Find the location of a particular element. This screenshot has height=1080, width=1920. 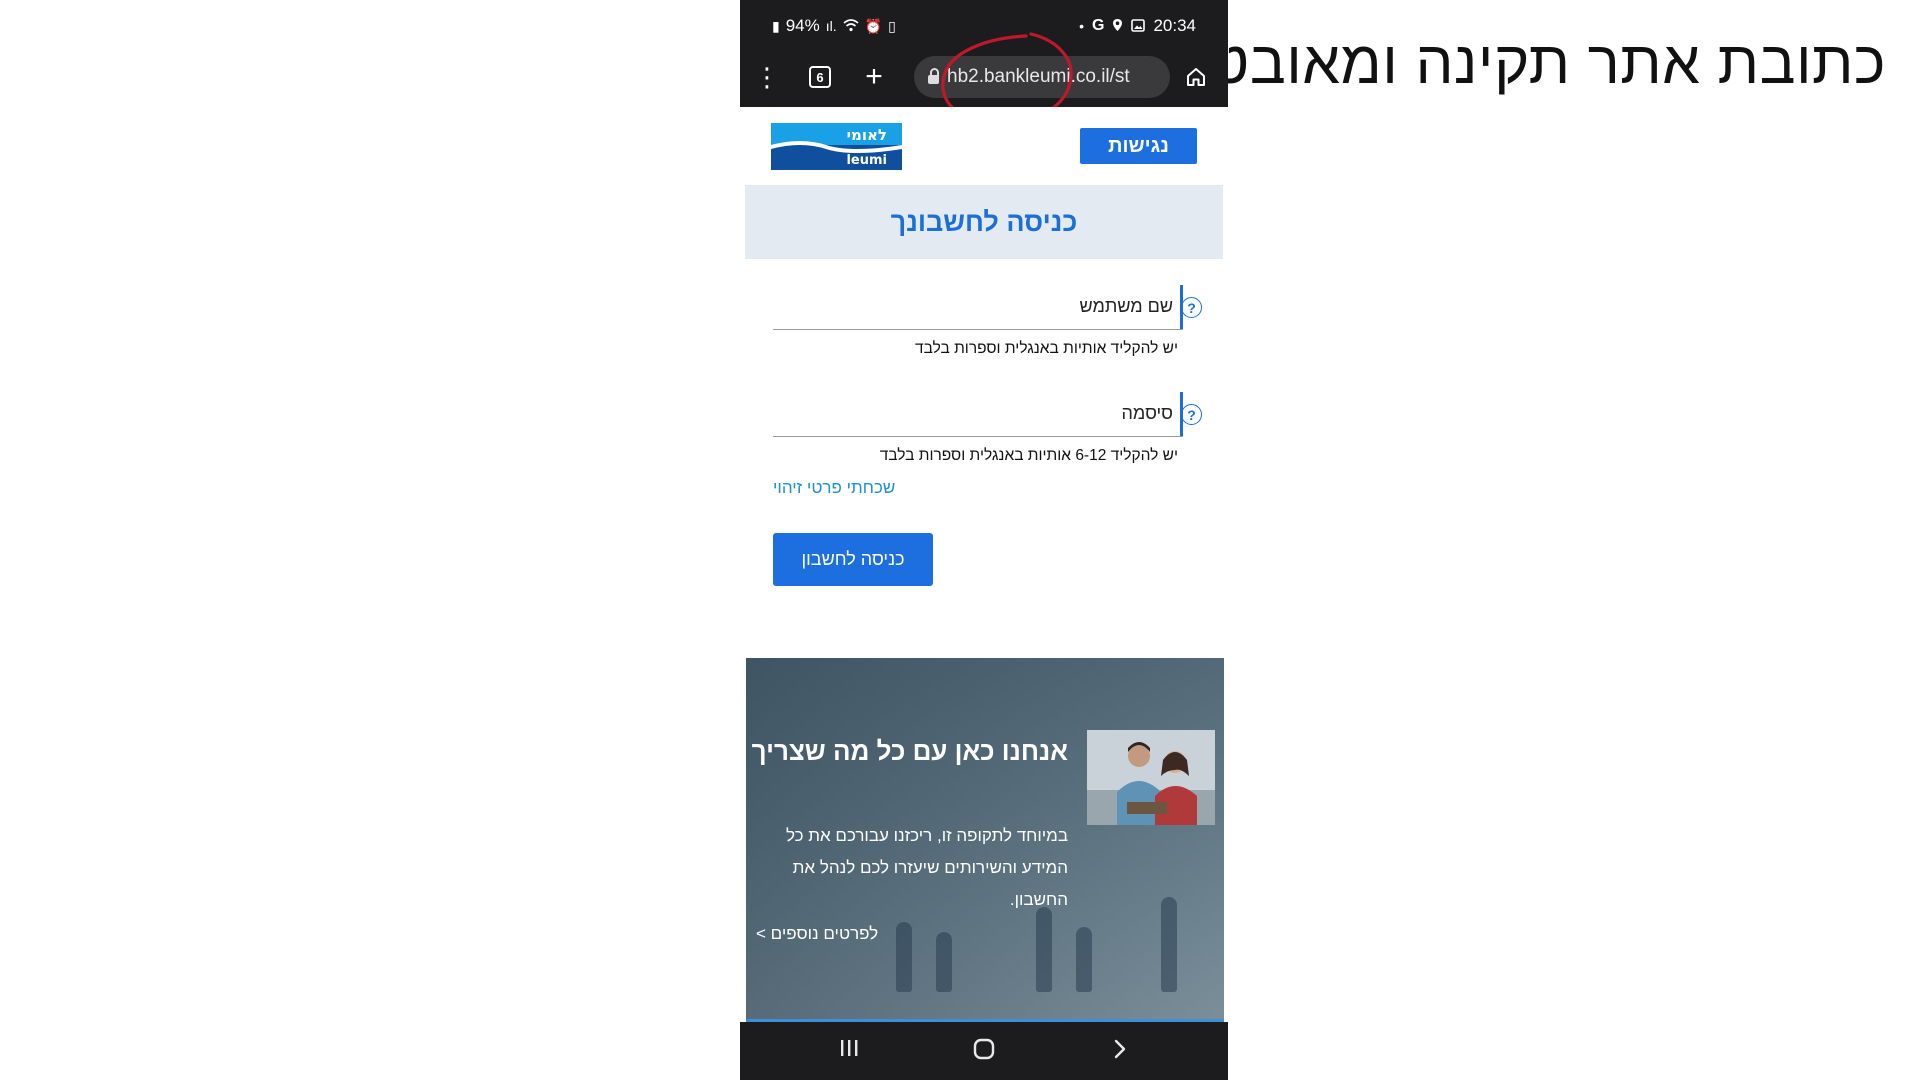

password-field: סיסמה is located at coordinates (978, 414).